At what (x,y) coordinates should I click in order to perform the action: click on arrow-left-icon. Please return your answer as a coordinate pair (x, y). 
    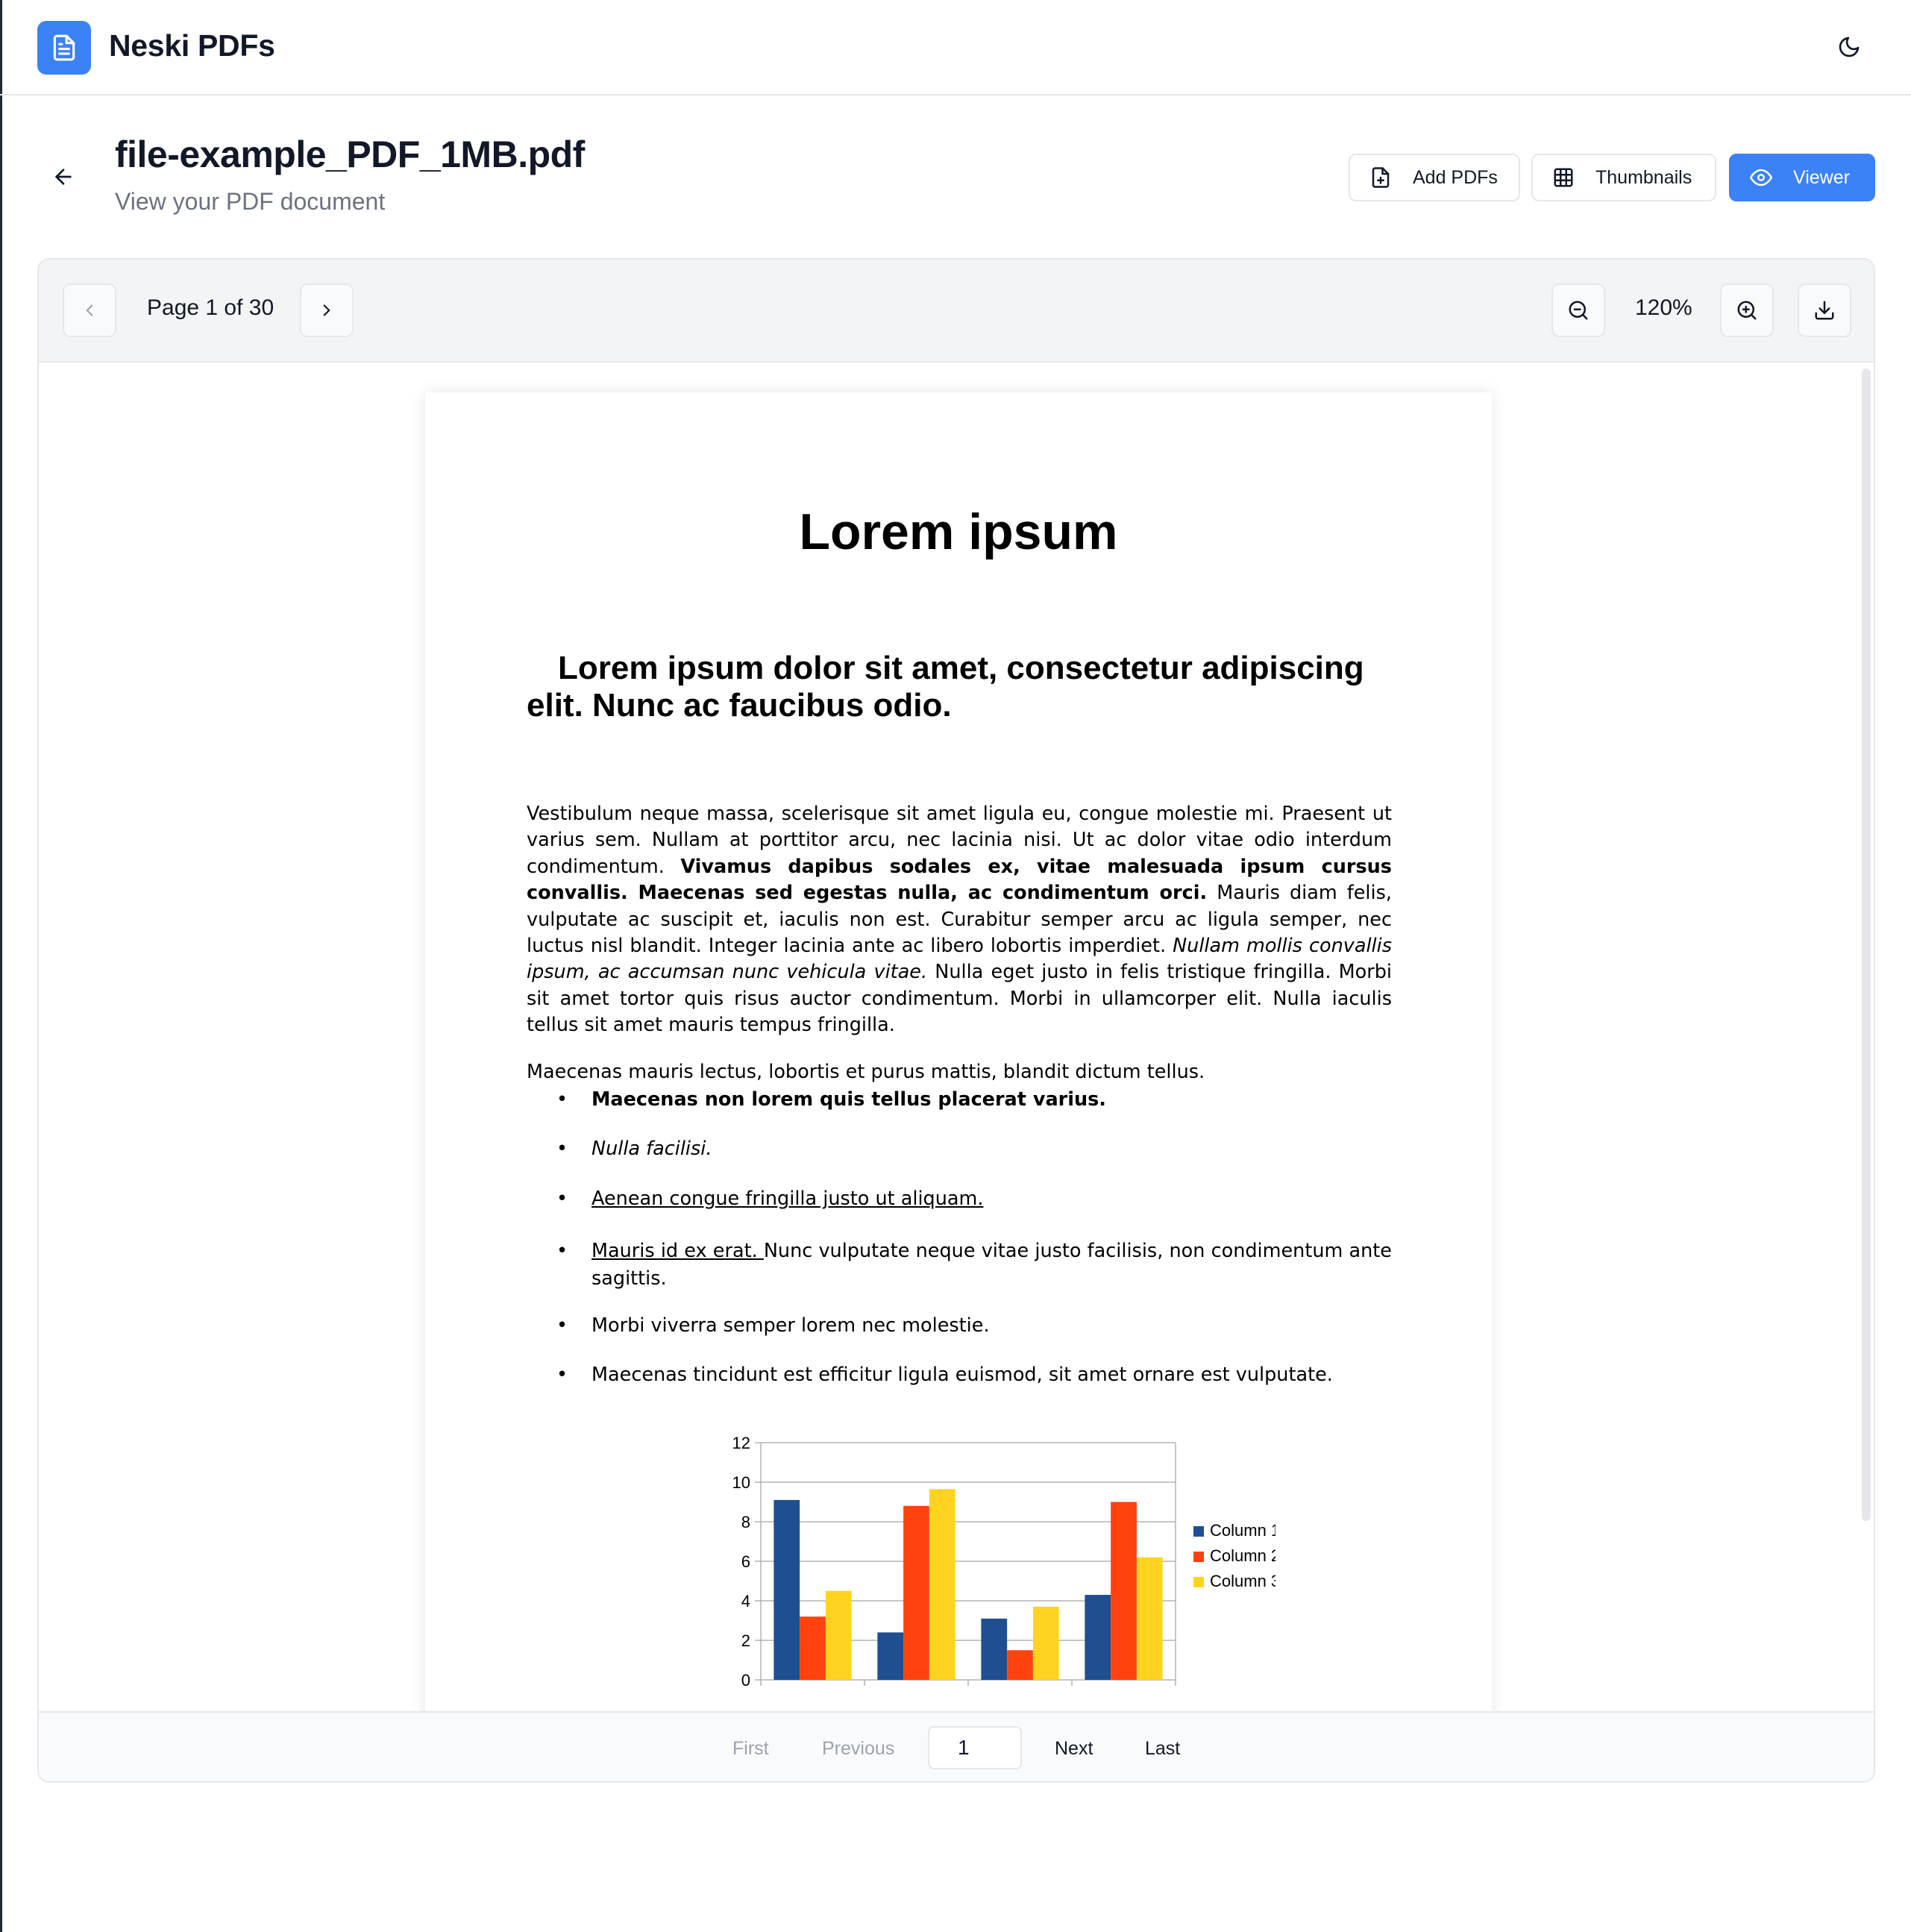
    Looking at the image, I should click on (64, 177).